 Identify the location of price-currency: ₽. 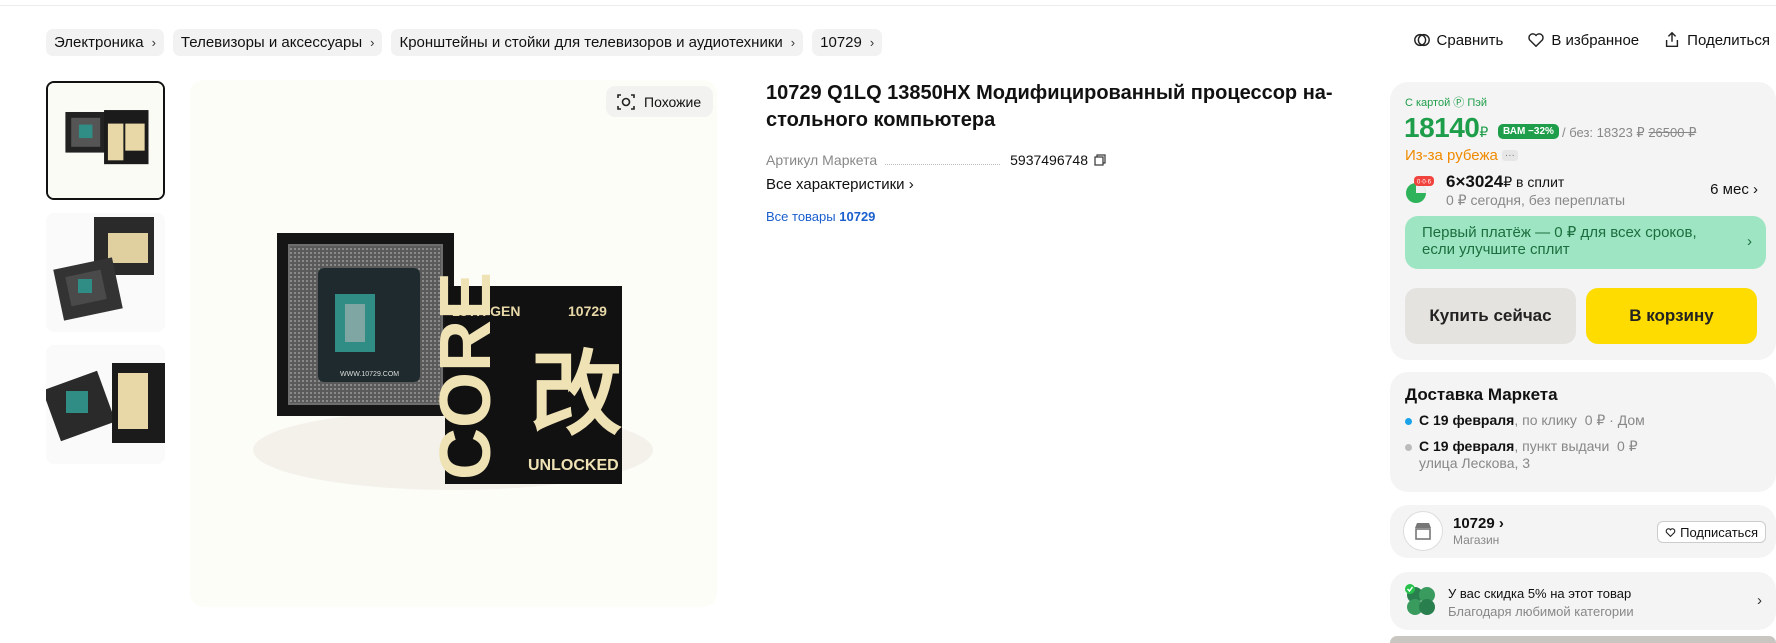
(1483, 132).